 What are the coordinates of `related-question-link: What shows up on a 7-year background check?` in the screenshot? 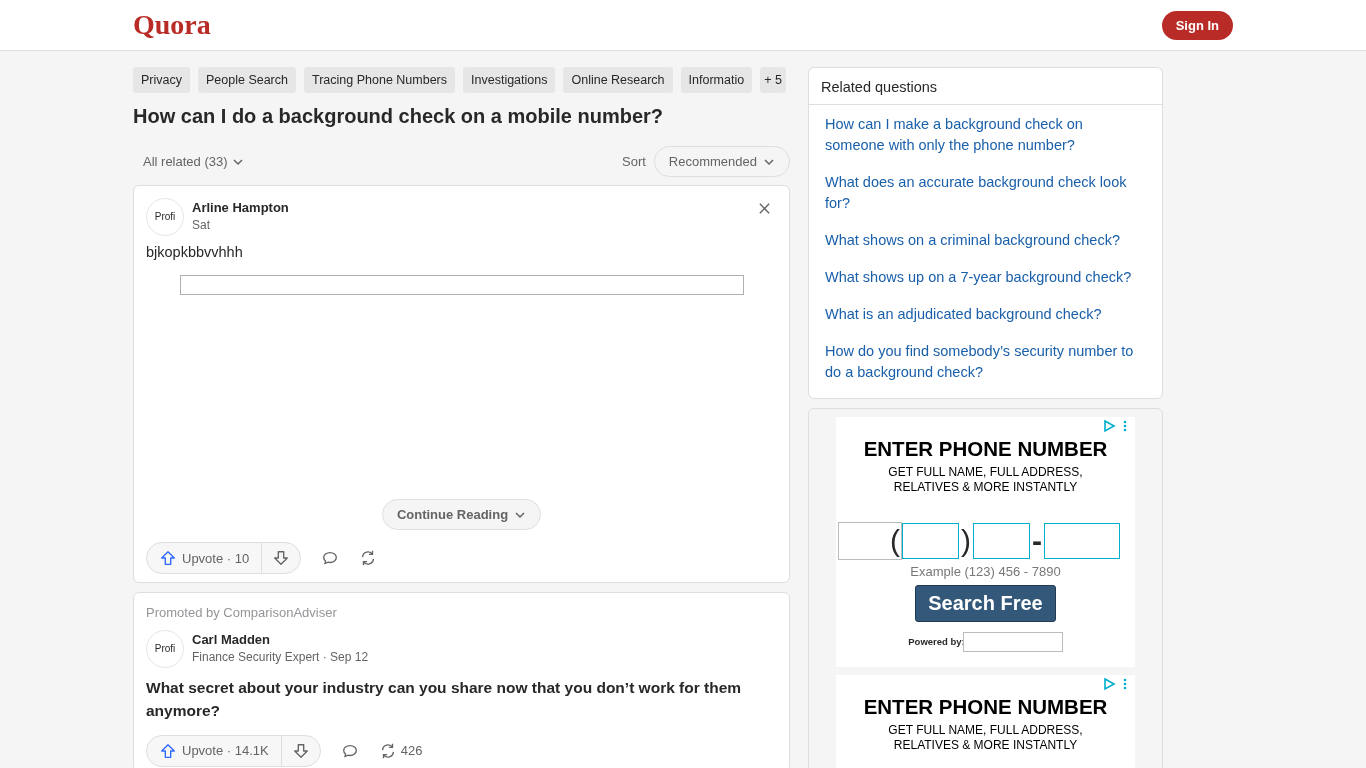 It's located at (985, 277).